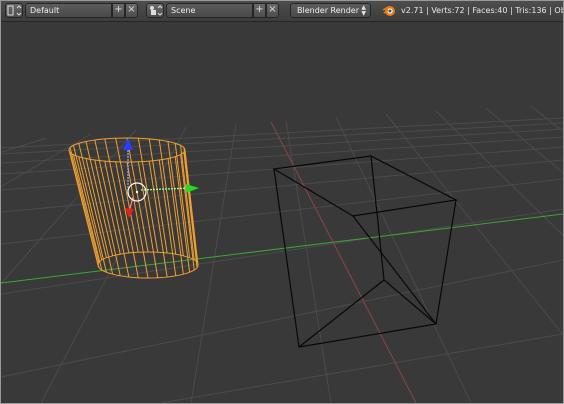 The image size is (564, 404). Describe the element at coordinates (282, 11) in the screenshot. I see `info-header: Default + × Scene + × Blender Render ▲▼` at that location.